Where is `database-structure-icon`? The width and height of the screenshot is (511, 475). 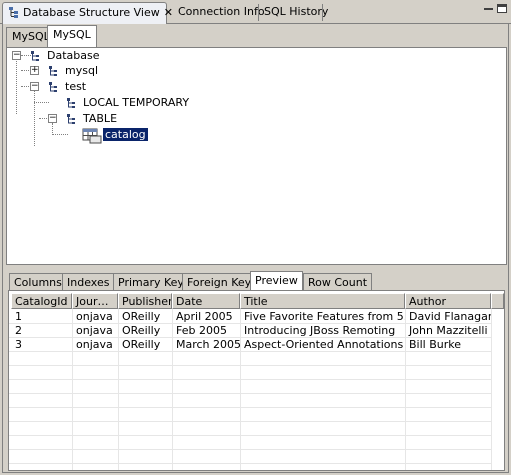 database-structure-icon is located at coordinates (13, 12).